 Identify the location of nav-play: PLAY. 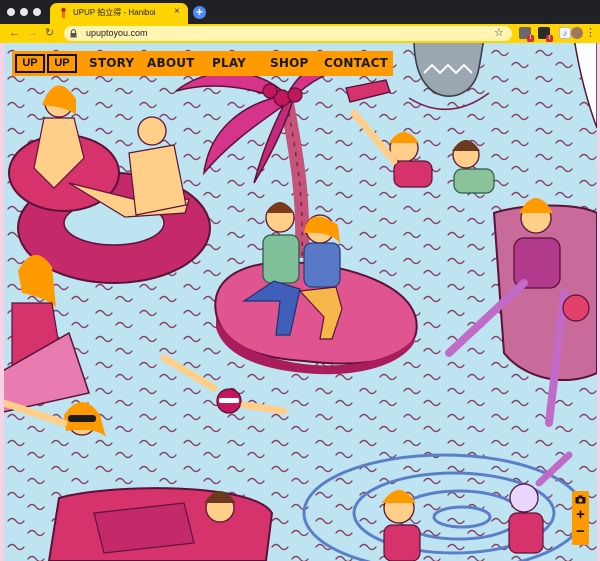
(229, 63).